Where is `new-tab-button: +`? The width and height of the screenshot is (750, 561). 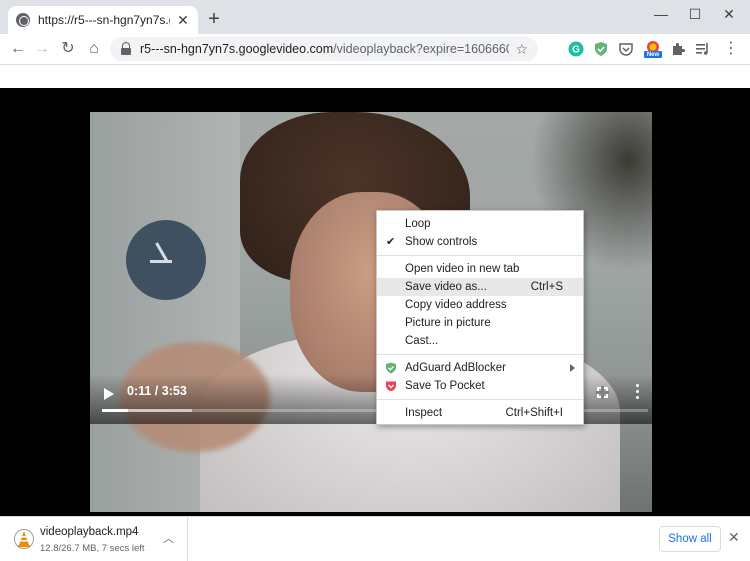 new-tab-button: + is located at coordinates (214, 19).